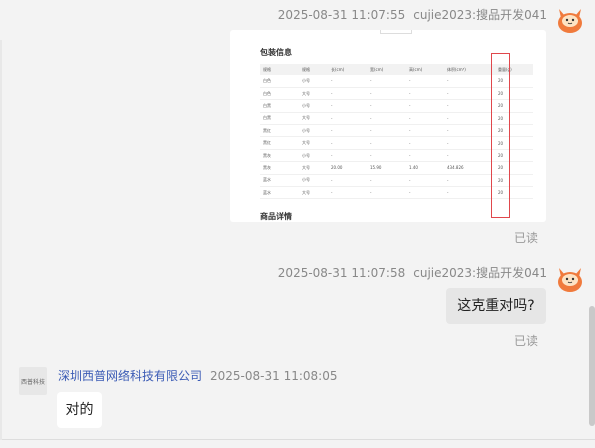 The height and width of the screenshot is (448, 595). I want to click on image-top-tab, so click(396, 32).